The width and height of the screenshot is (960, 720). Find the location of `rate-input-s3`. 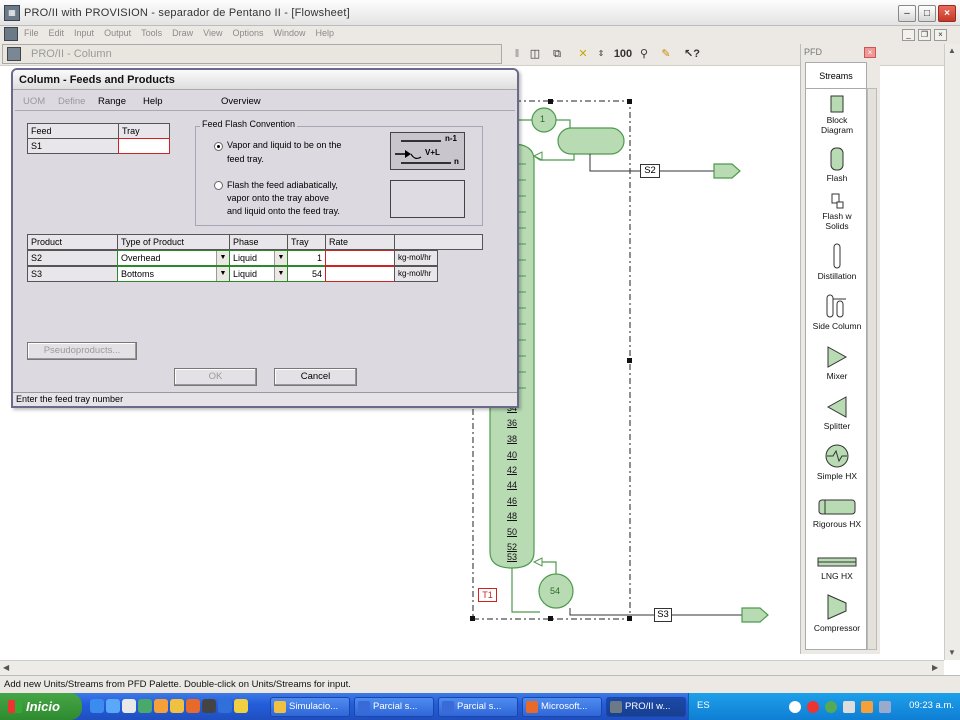

rate-input-s3 is located at coordinates (360, 274).